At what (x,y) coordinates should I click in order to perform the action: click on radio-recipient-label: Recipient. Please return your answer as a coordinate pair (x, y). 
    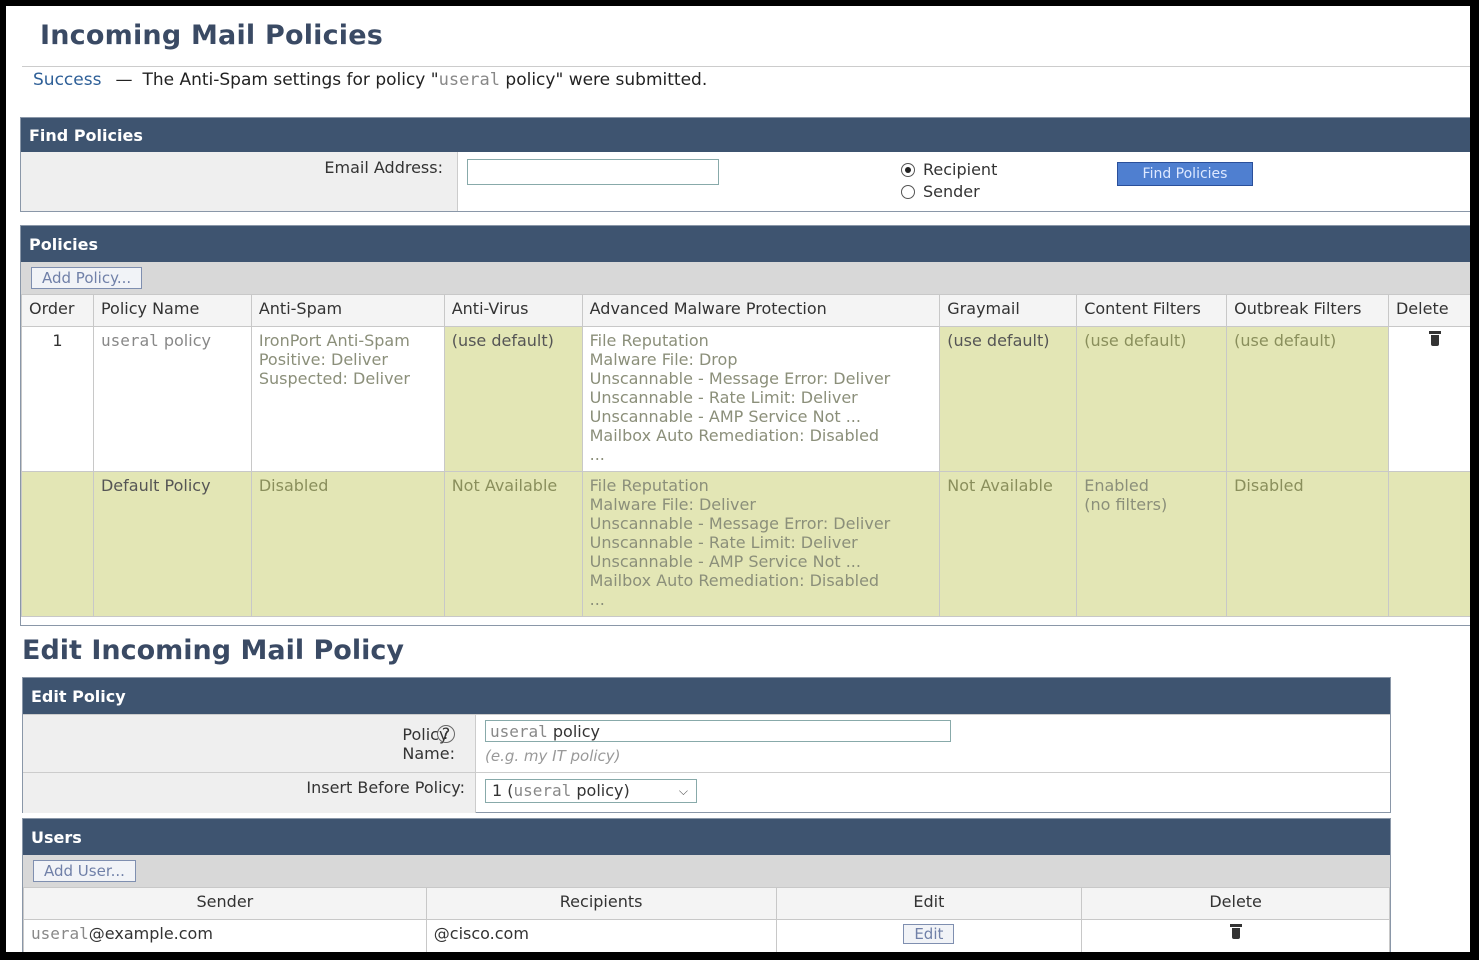
    Looking at the image, I should click on (960, 169).